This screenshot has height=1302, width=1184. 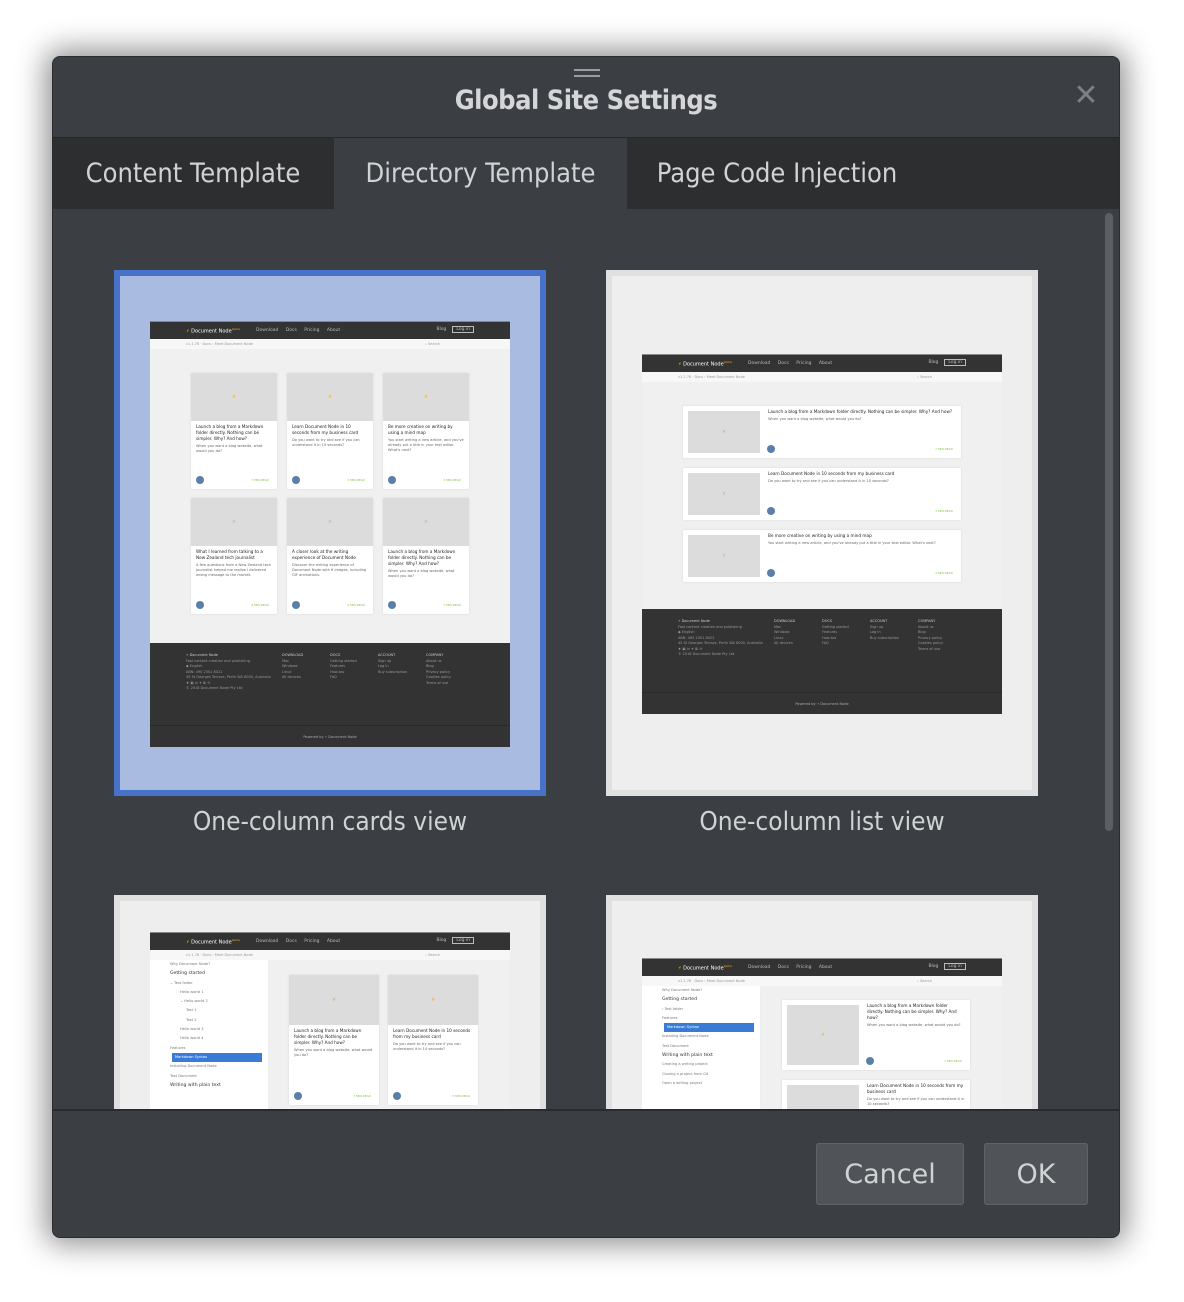 I want to click on tab-content-template: Content Template, so click(x=193, y=174).